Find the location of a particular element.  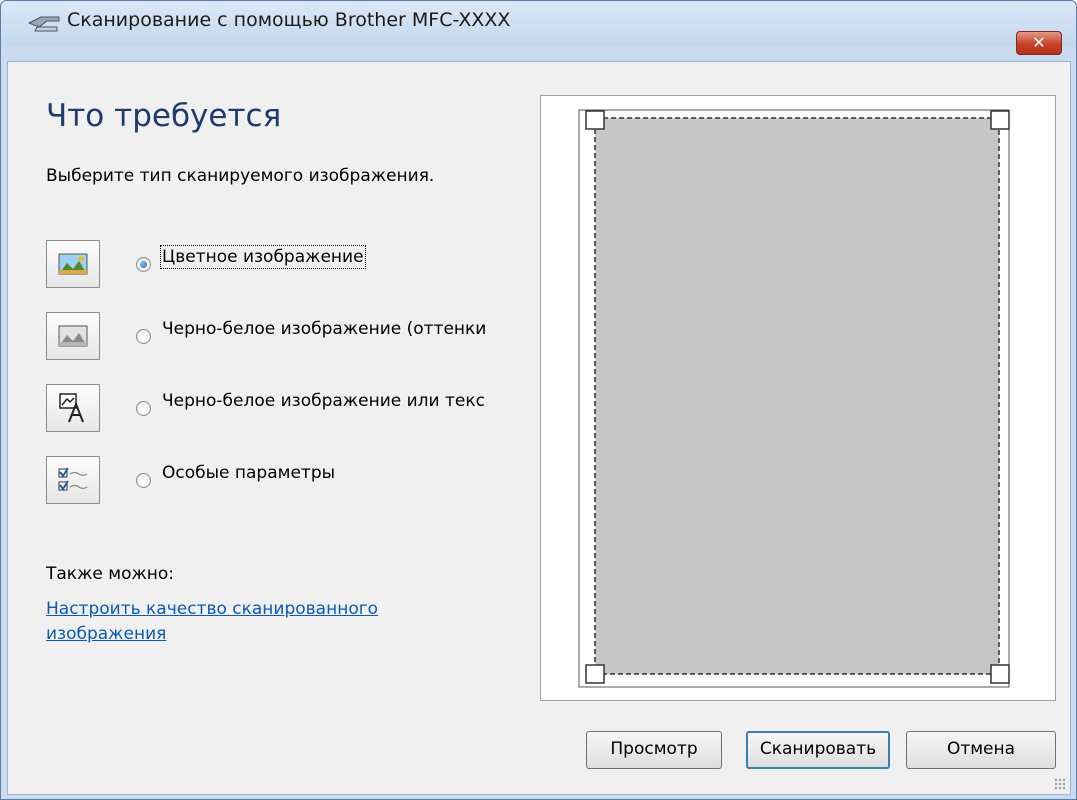

color-picture-label: Цветное изображение is located at coordinates (263, 257).